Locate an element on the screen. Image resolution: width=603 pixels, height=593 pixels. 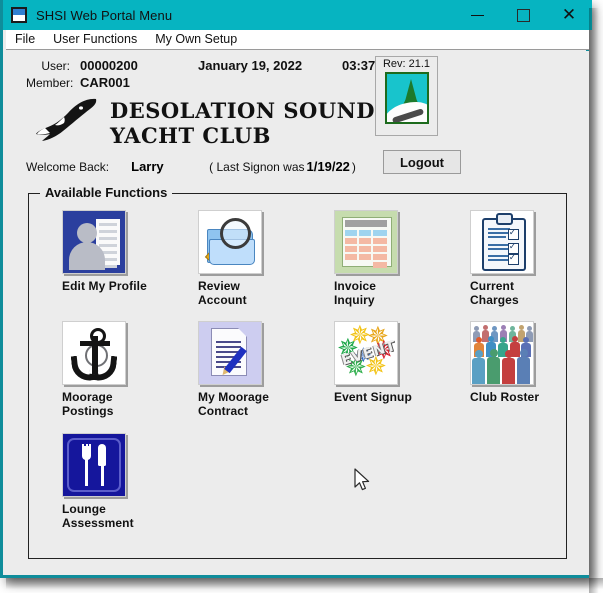
tile-label: Lounge Assessment is located at coordinates (98, 516).